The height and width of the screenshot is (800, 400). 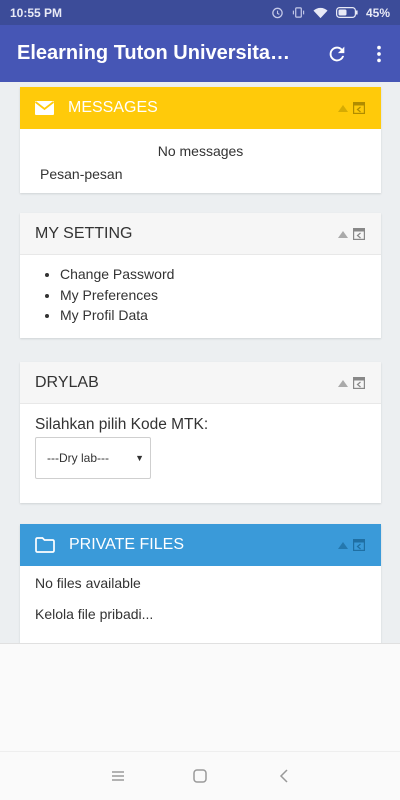 I want to click on vibrate-icon, so click(x=298, y=12).